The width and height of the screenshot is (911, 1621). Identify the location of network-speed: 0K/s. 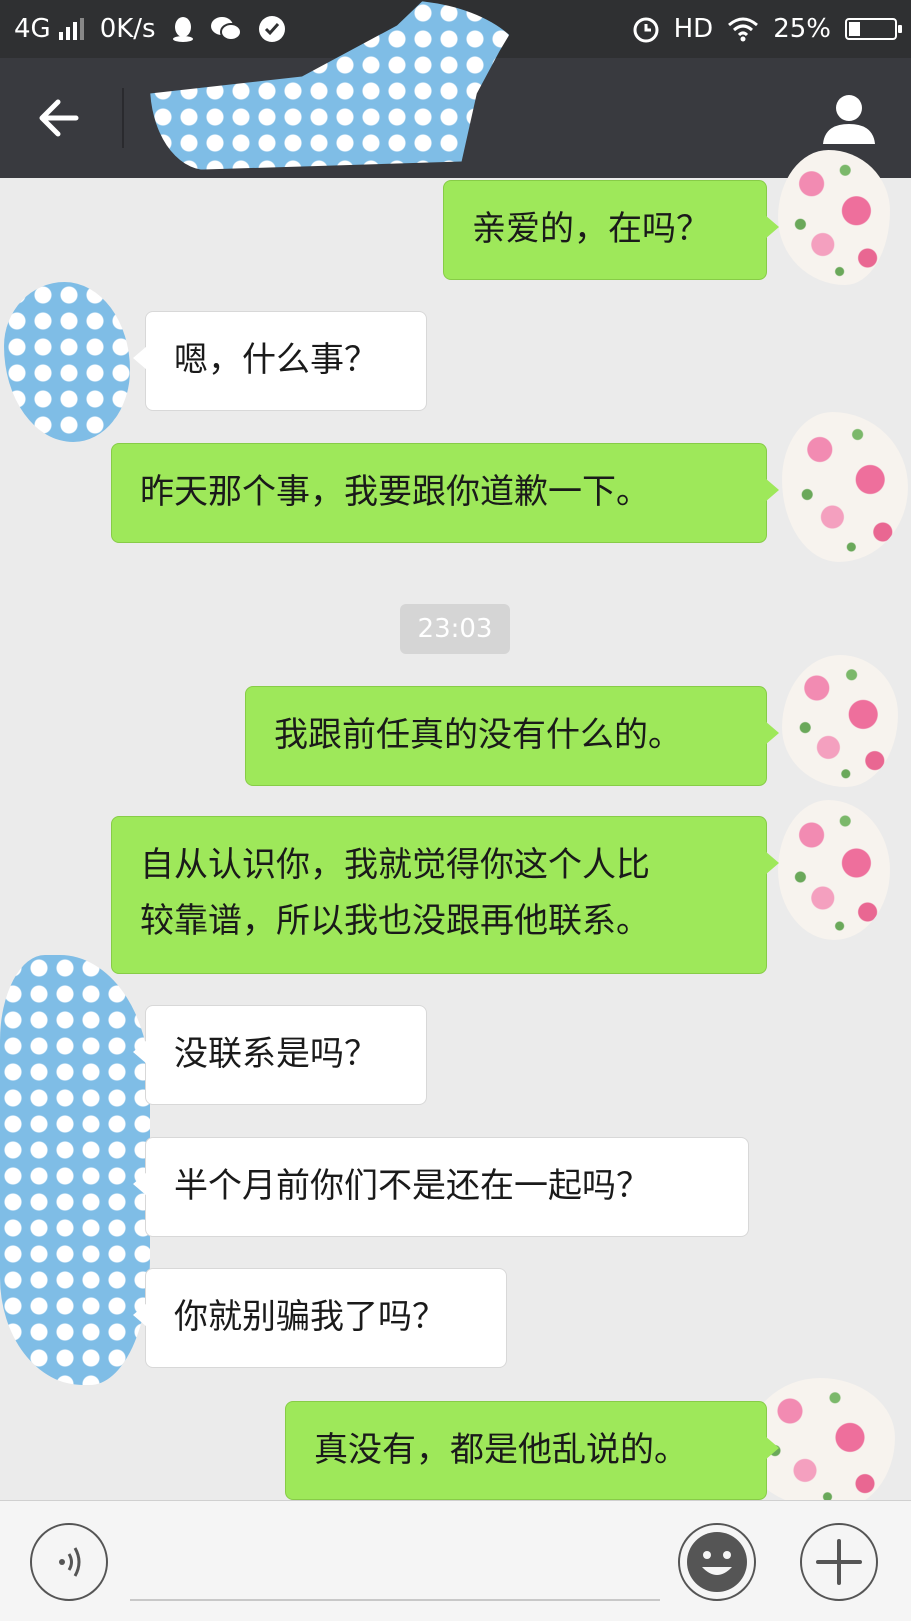
(127, 29).